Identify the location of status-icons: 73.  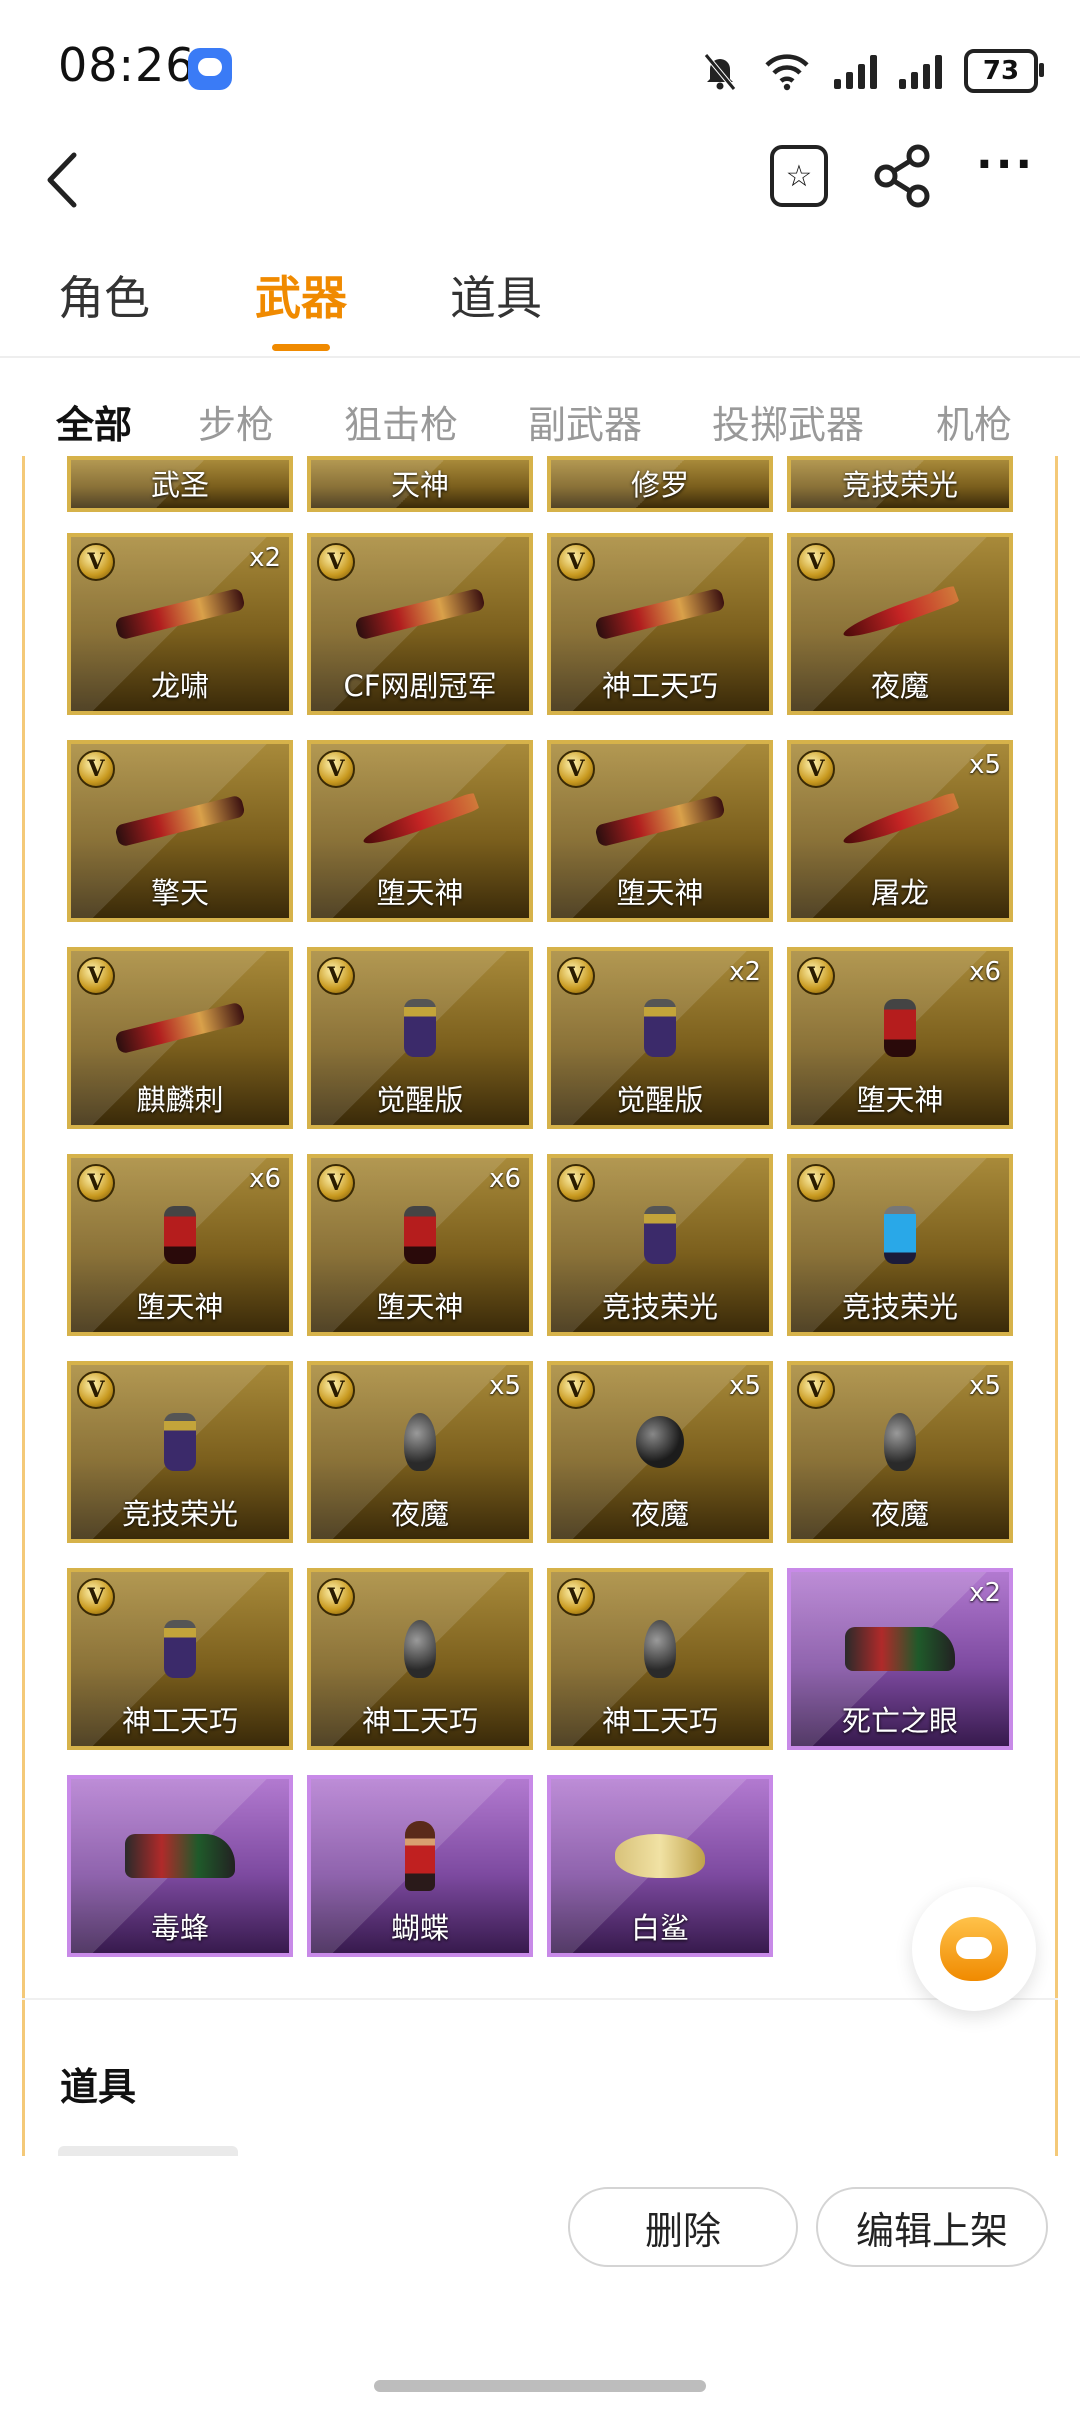
(872, 71).